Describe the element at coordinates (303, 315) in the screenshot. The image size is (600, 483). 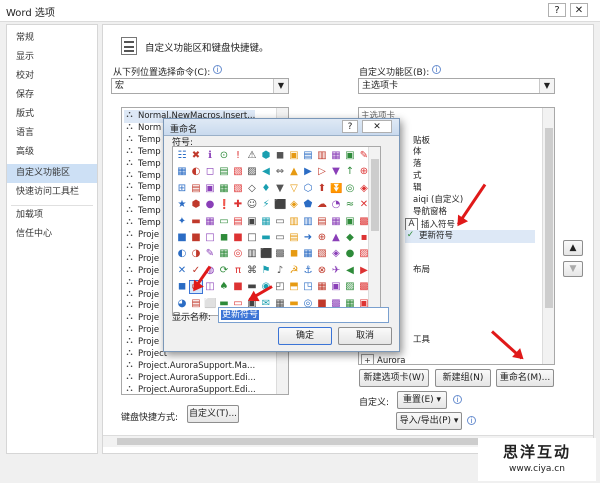
I see `display-name-input: 更新符号` at that location.